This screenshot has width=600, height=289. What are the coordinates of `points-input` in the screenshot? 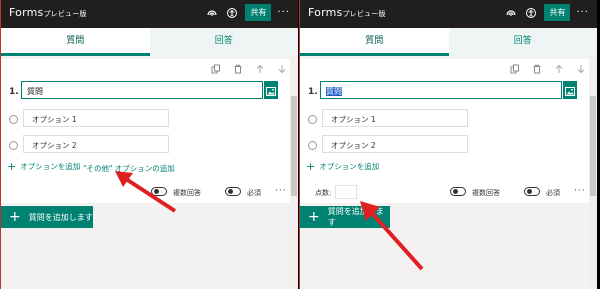 It's located at (346, 192).